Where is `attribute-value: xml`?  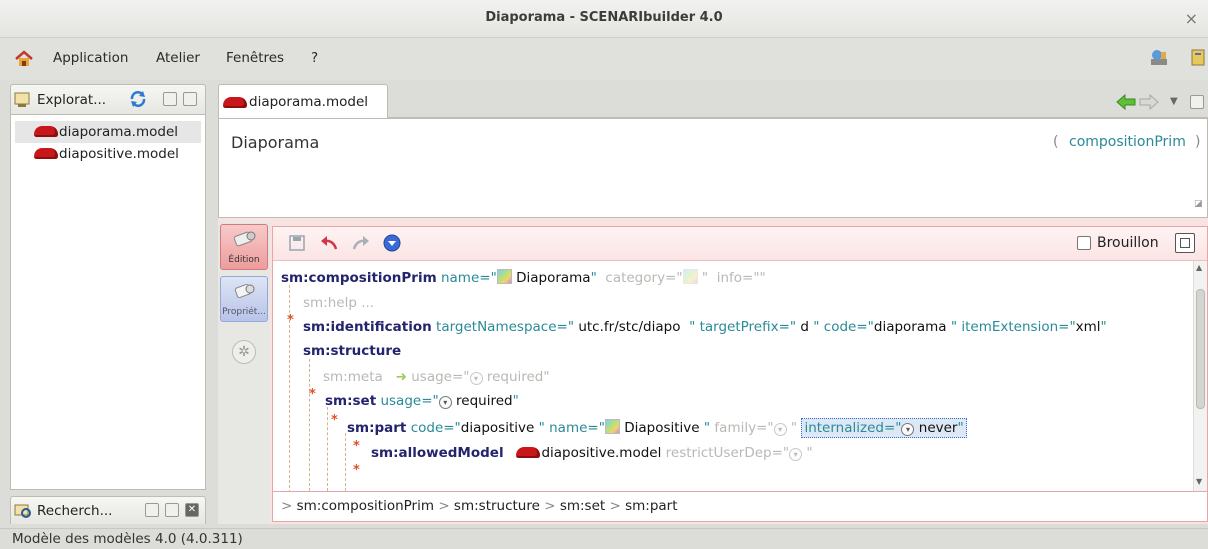
attribute-value: xml is located at coordinates (1088, 327).